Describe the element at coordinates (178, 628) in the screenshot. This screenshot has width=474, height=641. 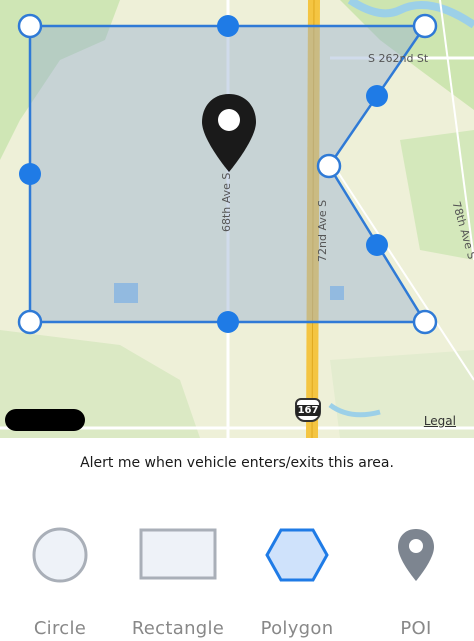
I see `shape-option-label: Rectangle` at that location.